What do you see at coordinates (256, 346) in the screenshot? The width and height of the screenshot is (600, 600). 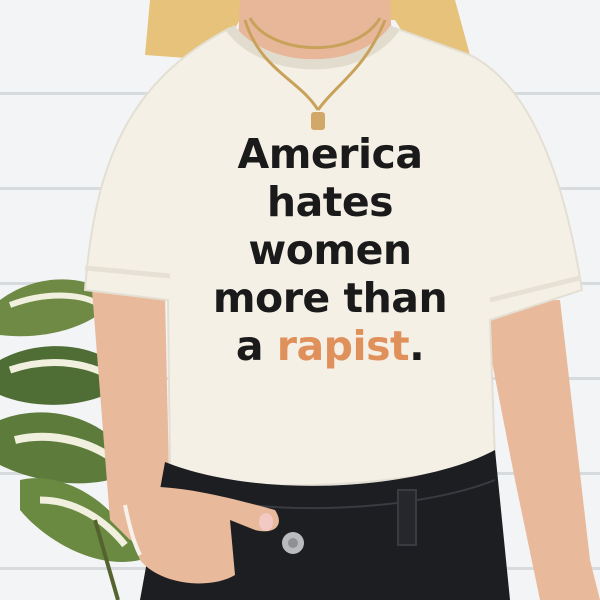 I see `slogan-line-5-prefix: a` at bounding box center [256, 346].